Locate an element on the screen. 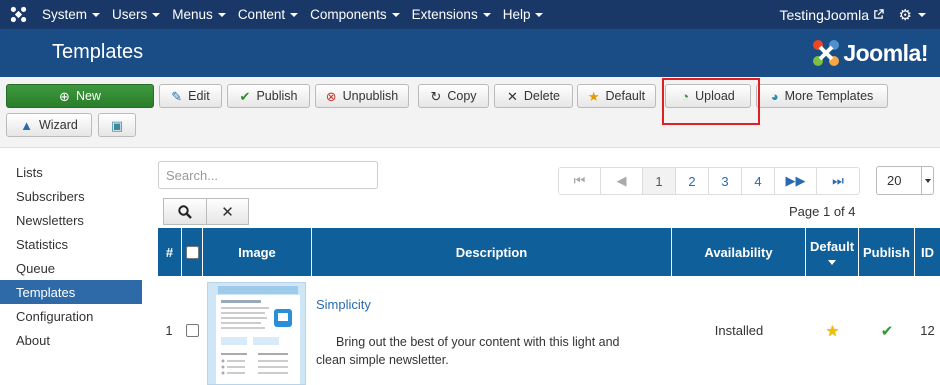  sidebar-item-configuration: Configuration is located at coordinates (71, 316).